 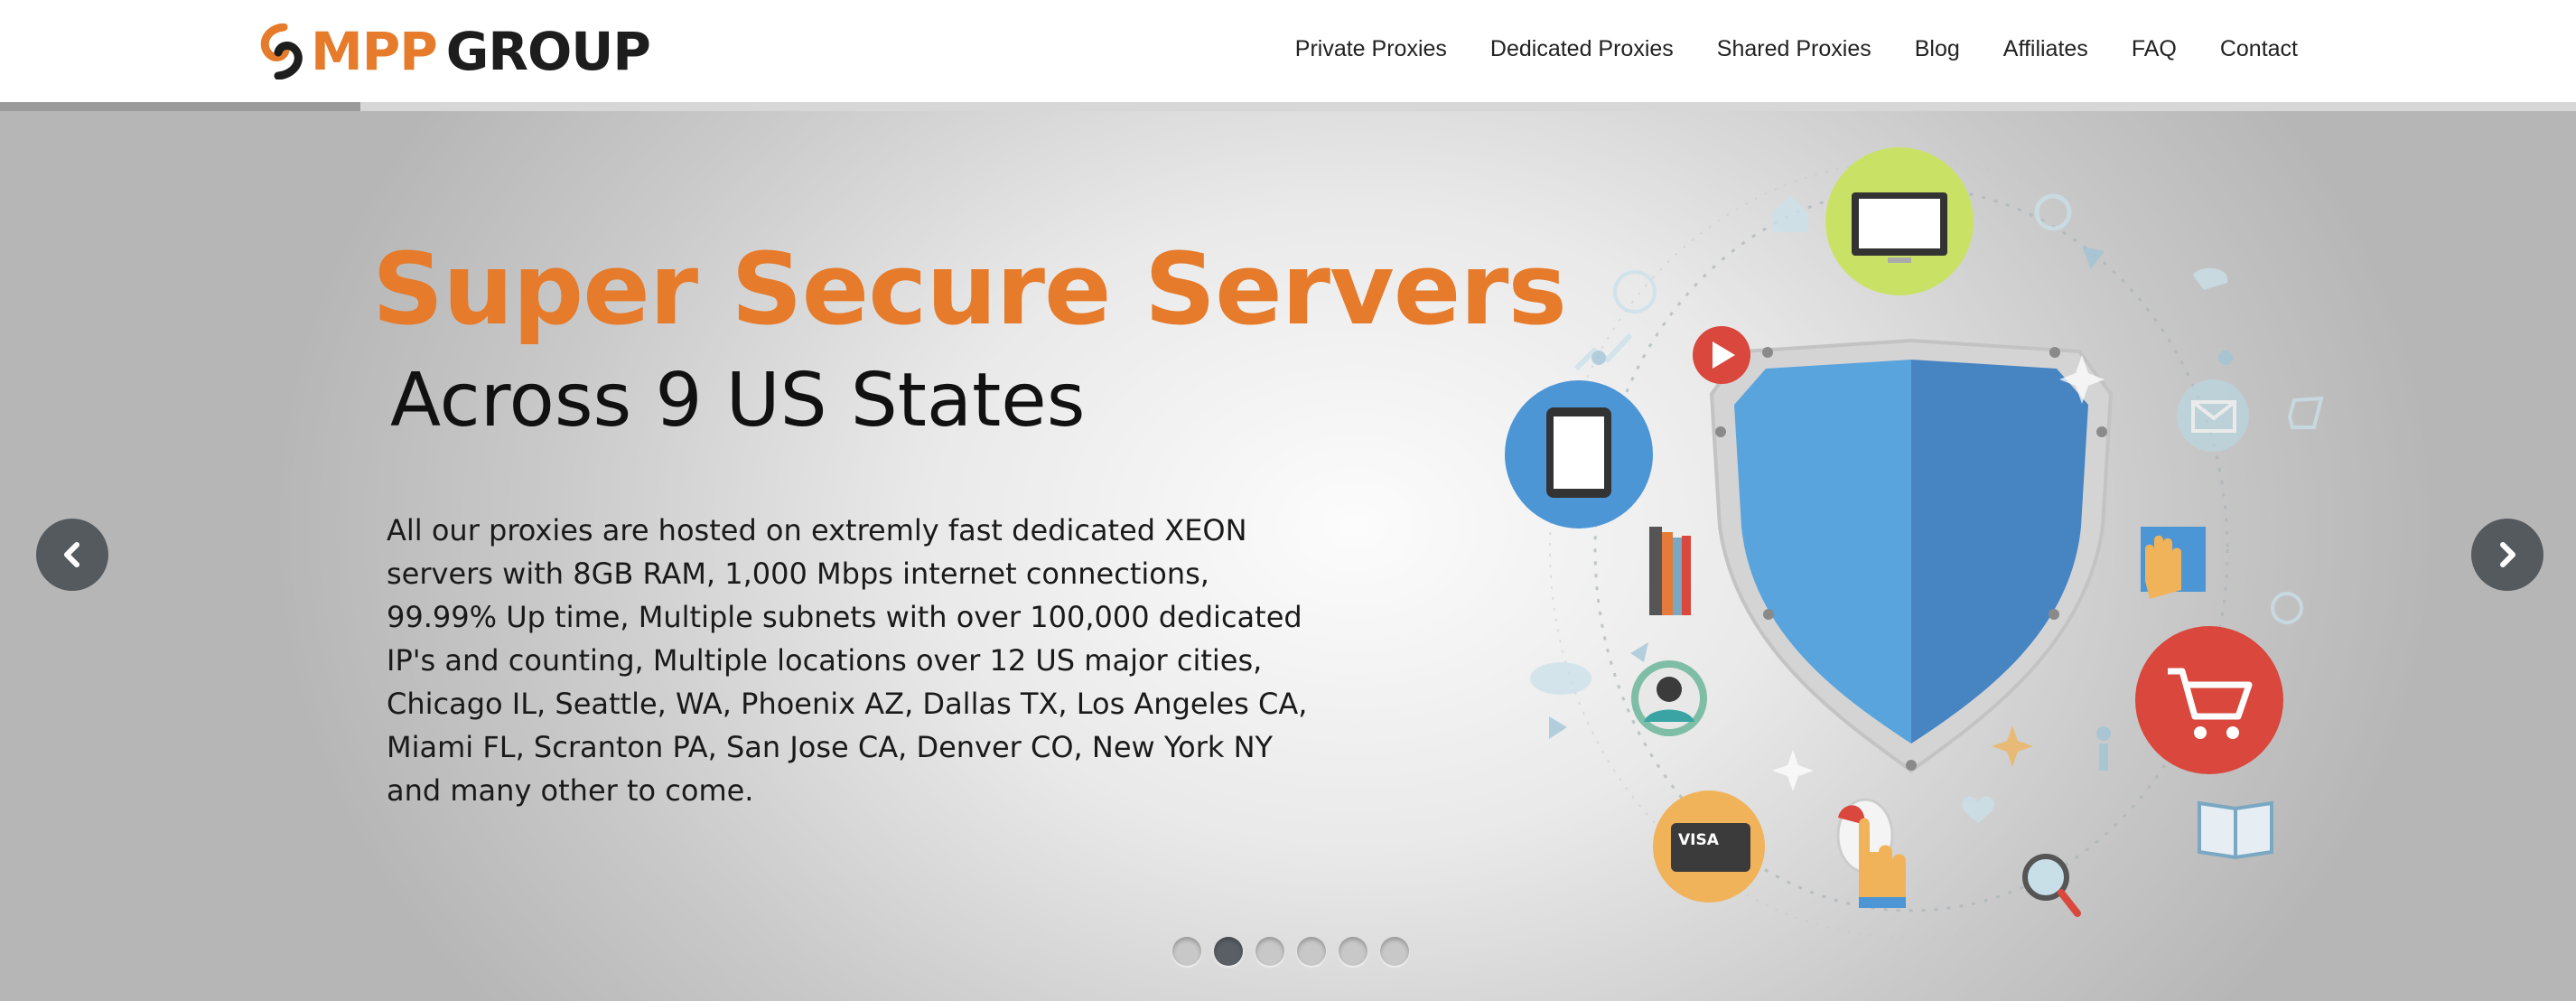 I want to click on play-icon, so click(x=1721, y=355).